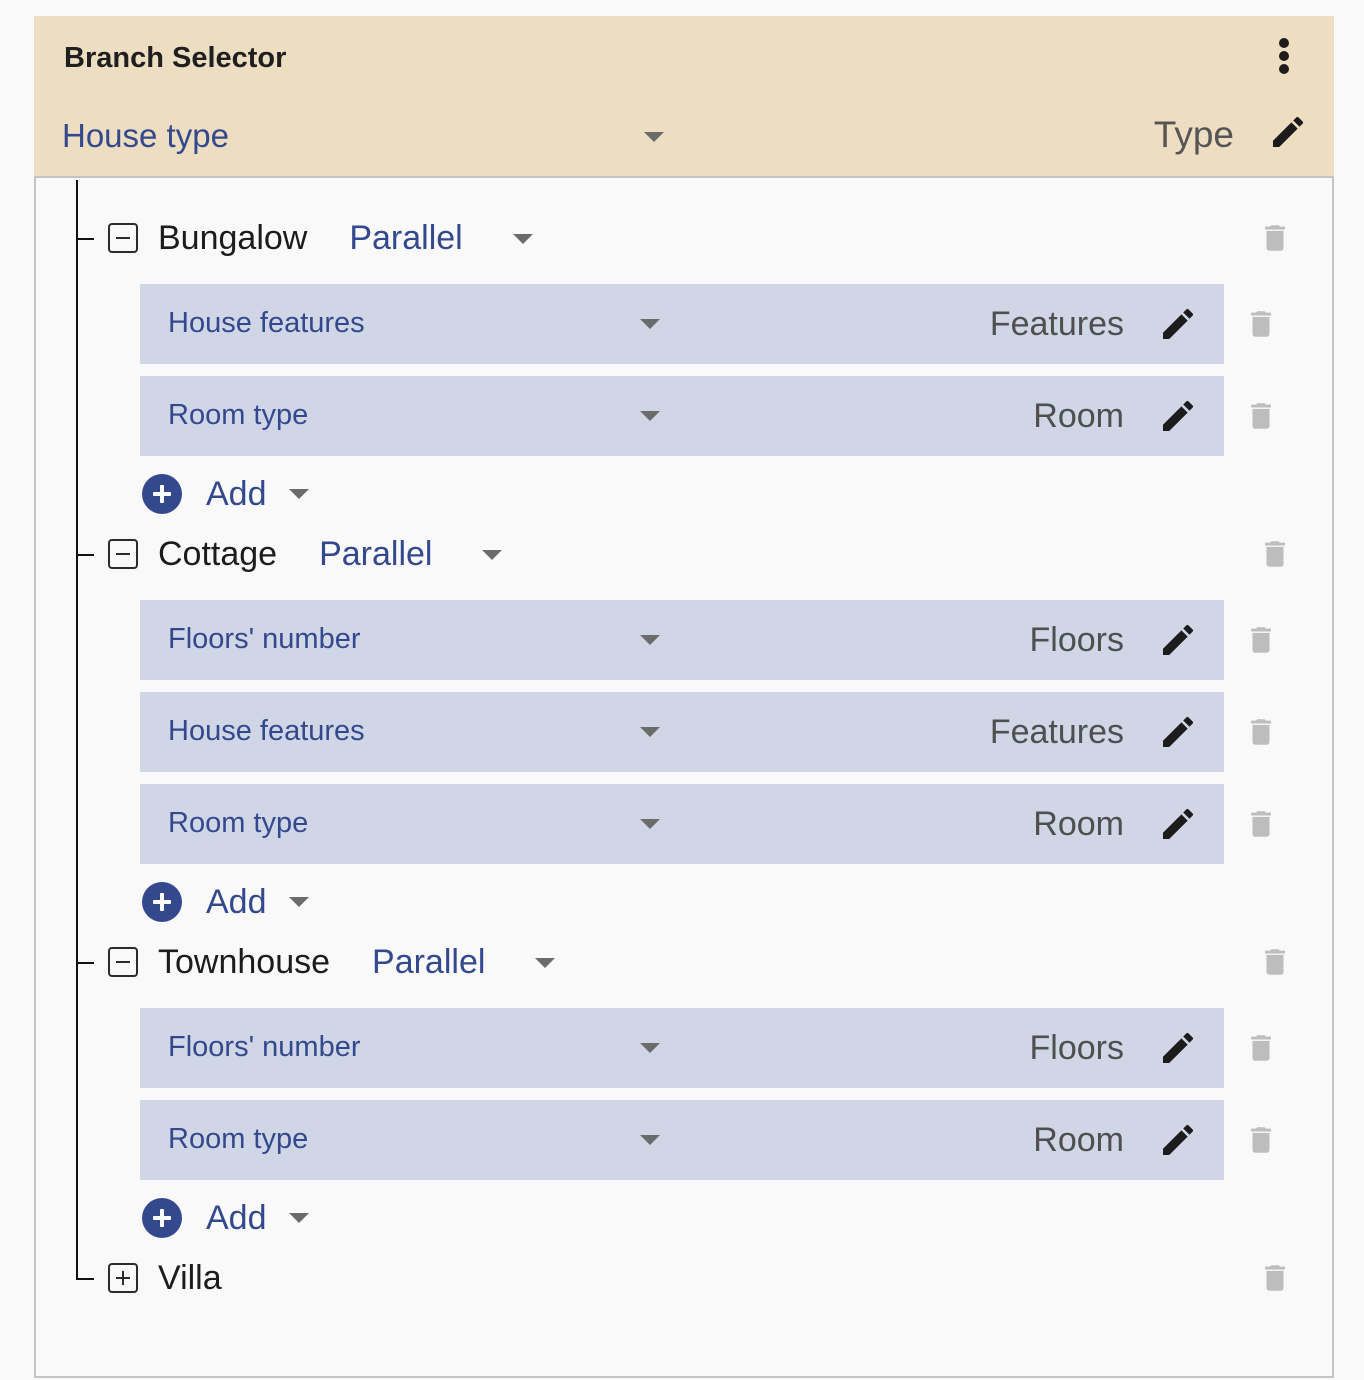  I want to click on house-type-selector: House type, so click(368, 135).